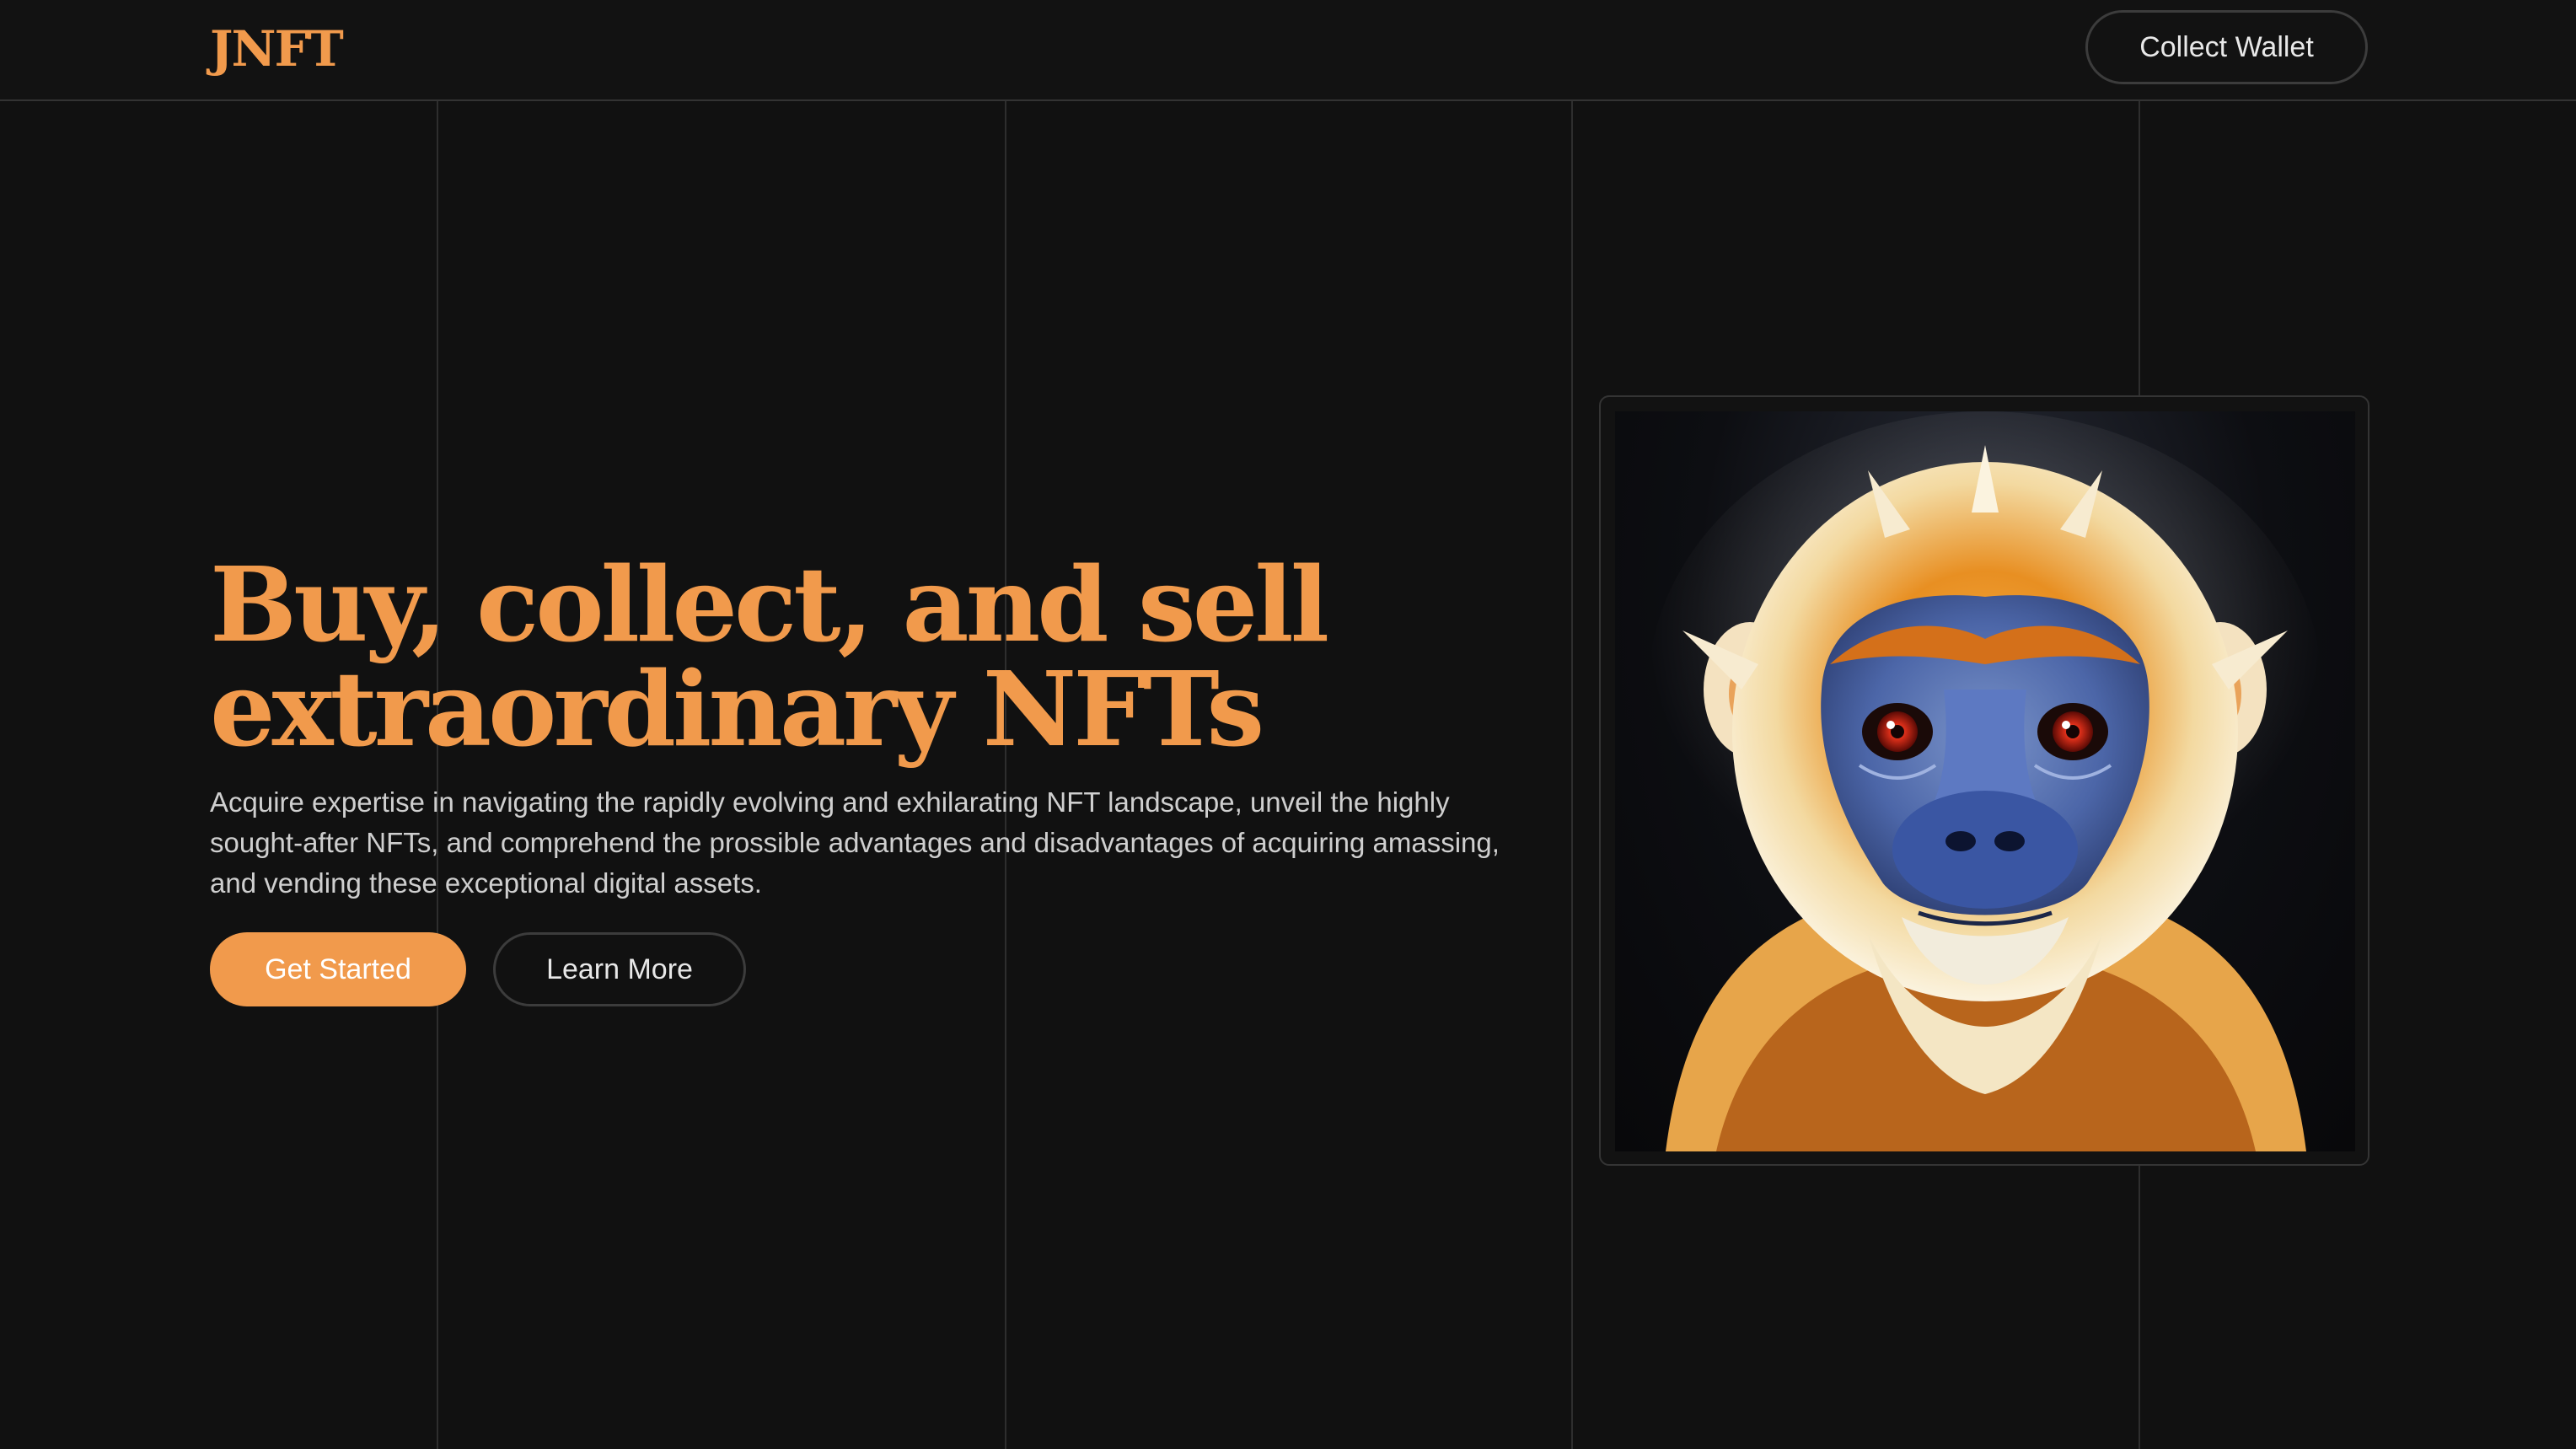  What do you see at coordinates (737, 709) in the screenshot?
I see `headline-line-2: extraordinary NFTs` at bounding box center [737, 709].